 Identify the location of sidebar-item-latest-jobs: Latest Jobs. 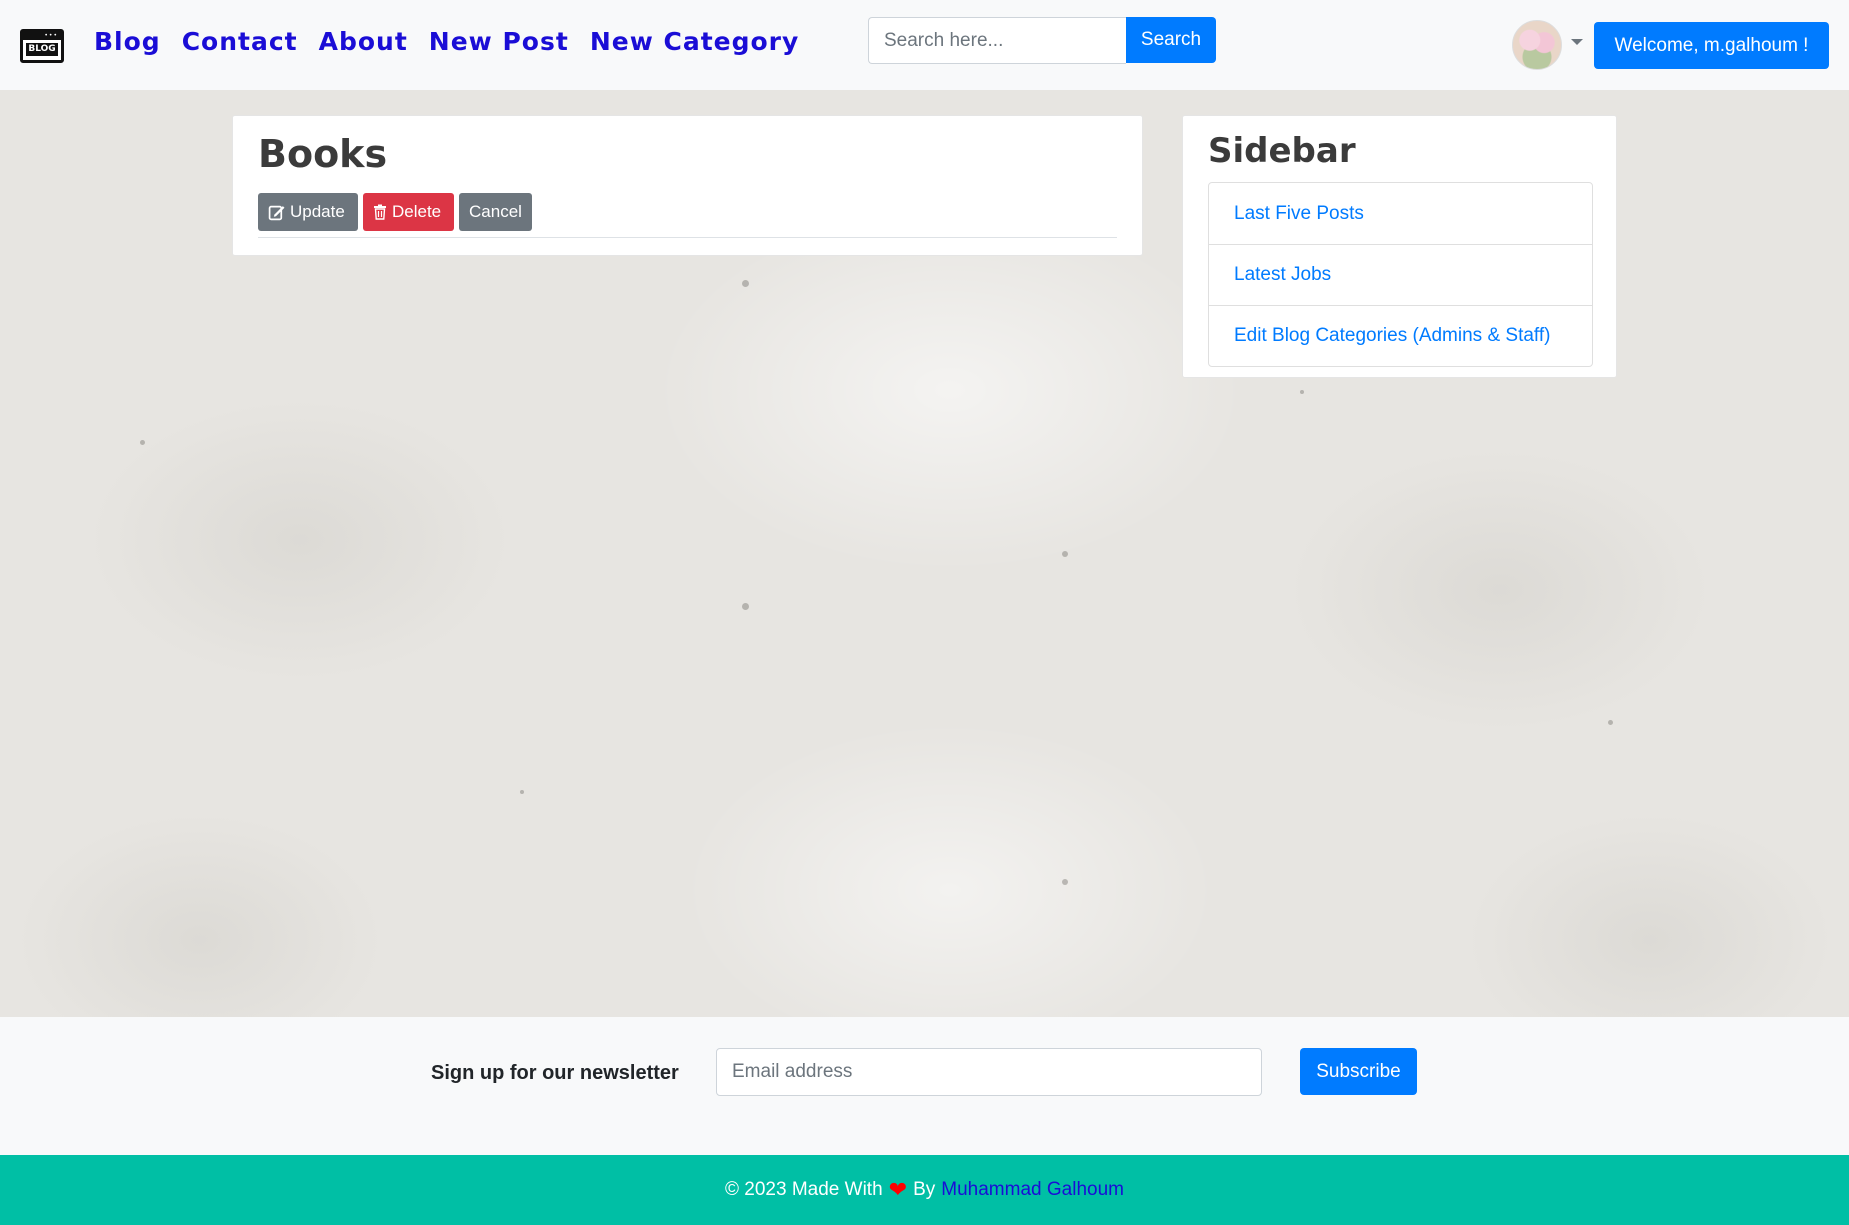
(1400, 274).